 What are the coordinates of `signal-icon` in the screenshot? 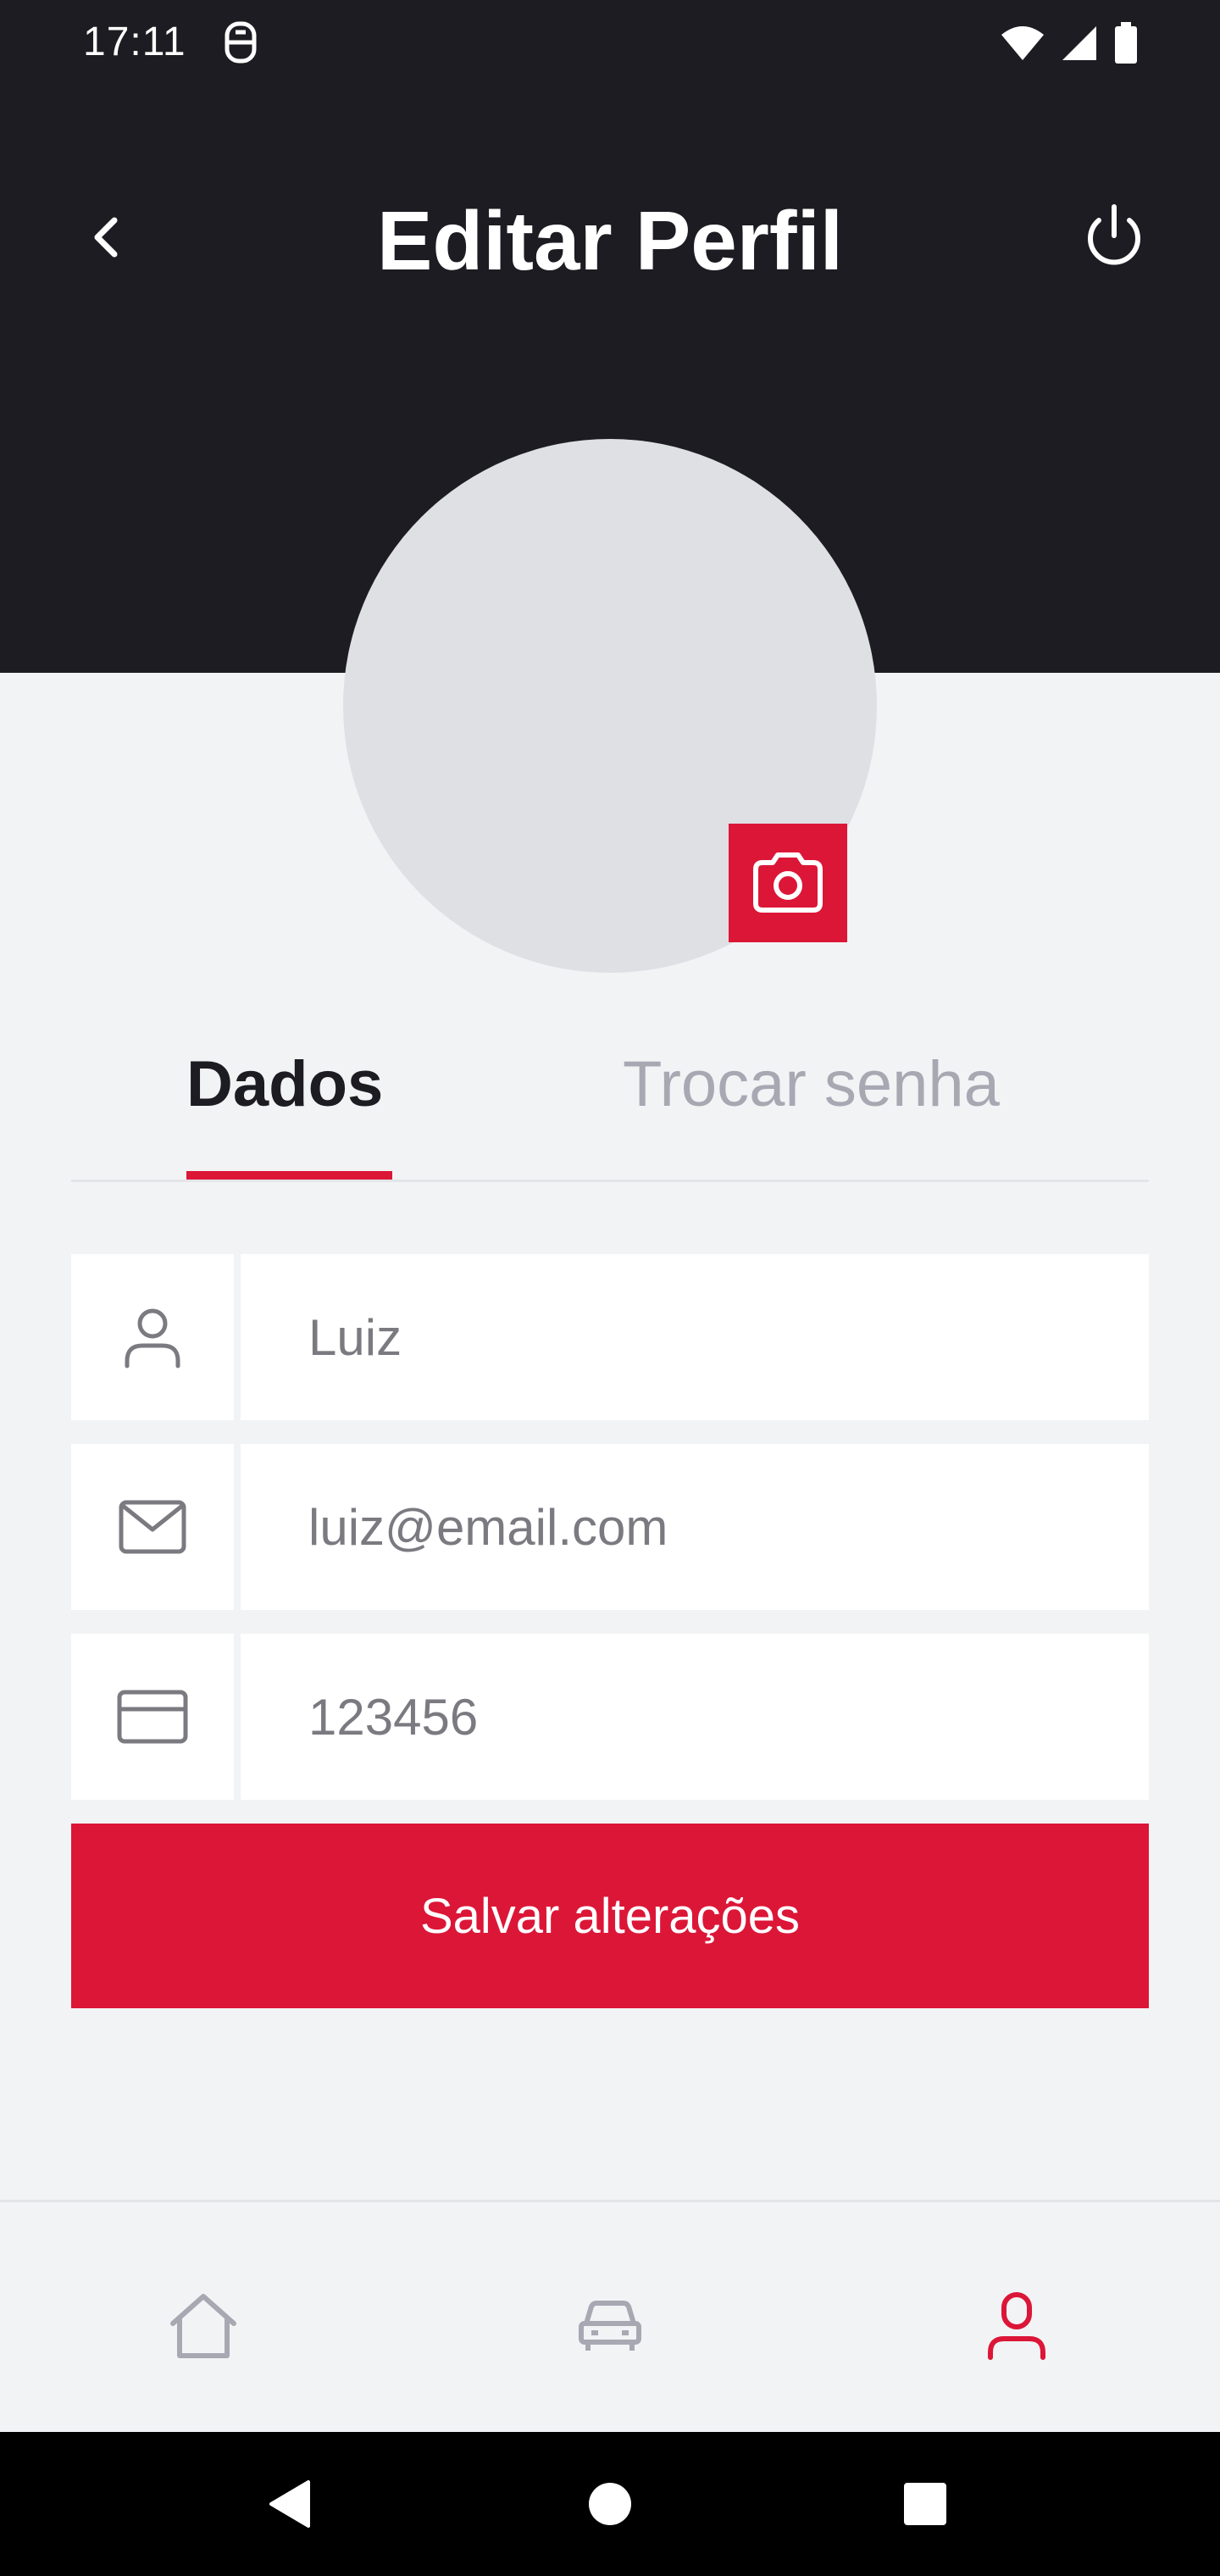 It's located at (1079, 43).